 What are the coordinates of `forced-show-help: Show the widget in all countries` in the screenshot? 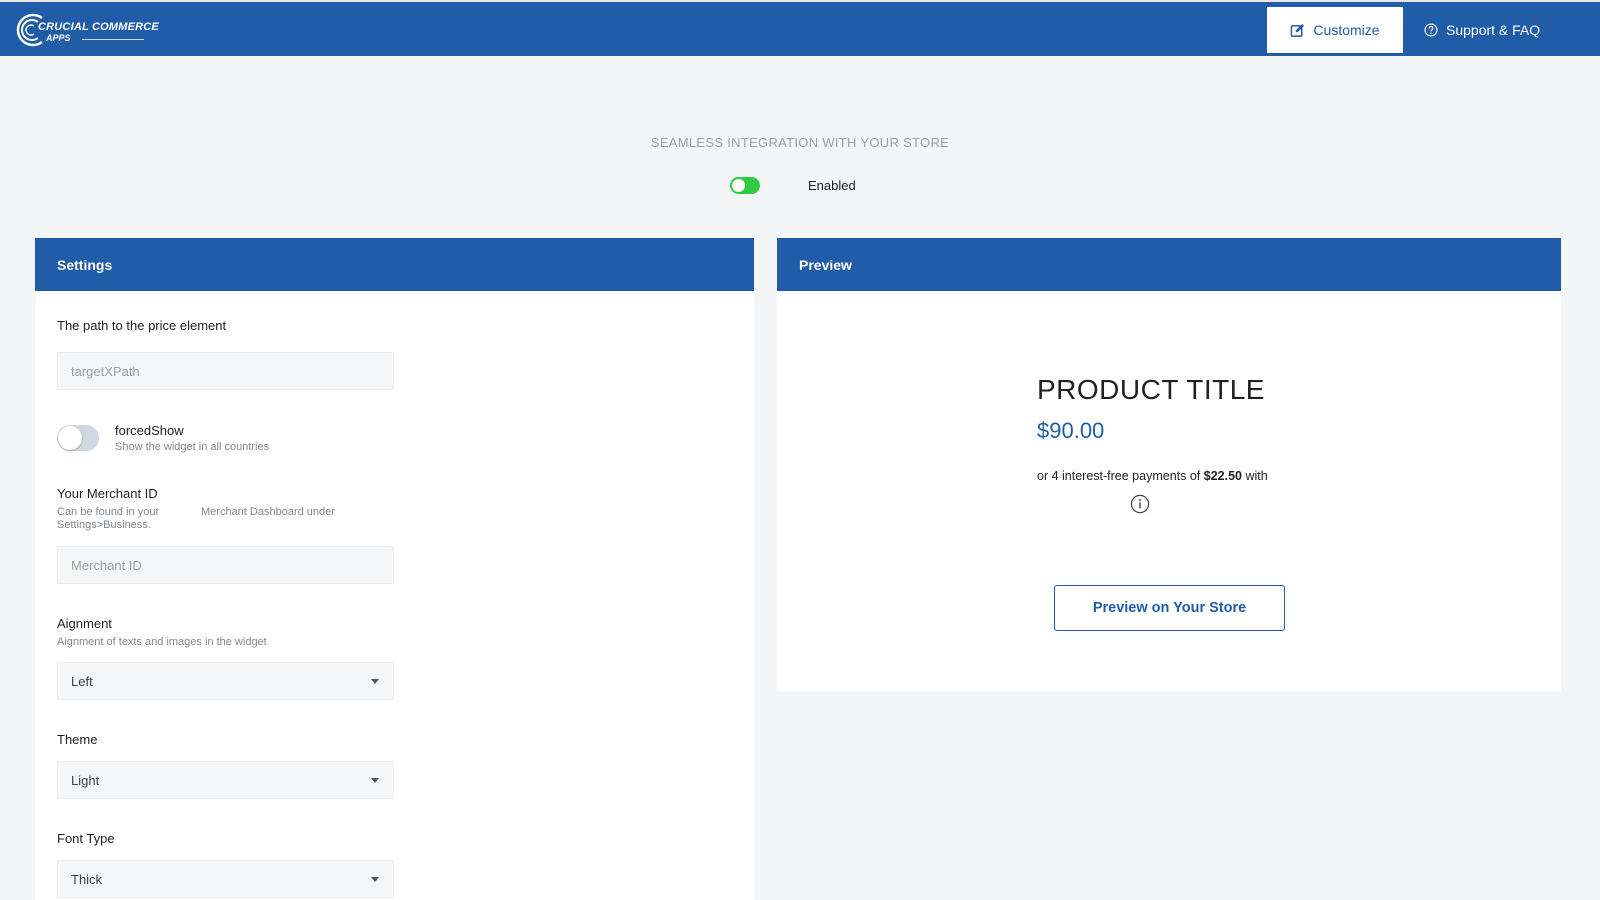 It's located at (192, 447).